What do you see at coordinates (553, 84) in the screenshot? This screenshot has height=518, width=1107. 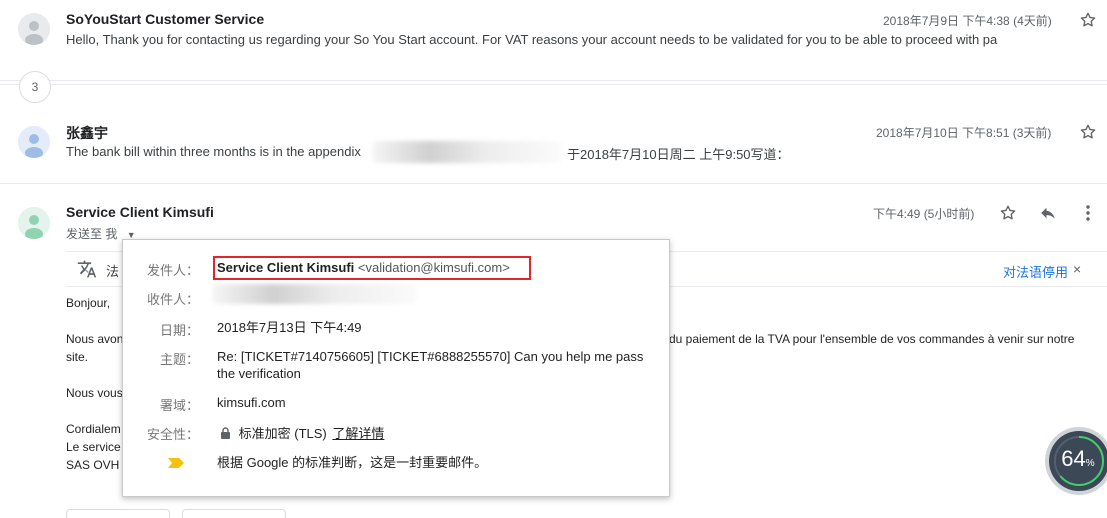 I see `collapsed-divider-bottom` at bounding box center [553, 84].